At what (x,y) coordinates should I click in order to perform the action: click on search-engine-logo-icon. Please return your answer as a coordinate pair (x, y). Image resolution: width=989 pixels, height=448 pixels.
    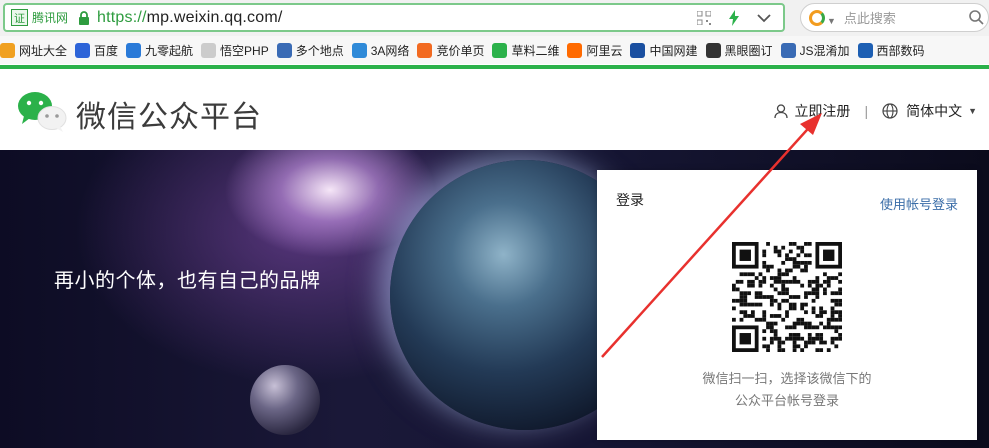
    Looking at the image, I should click on (817, 17).